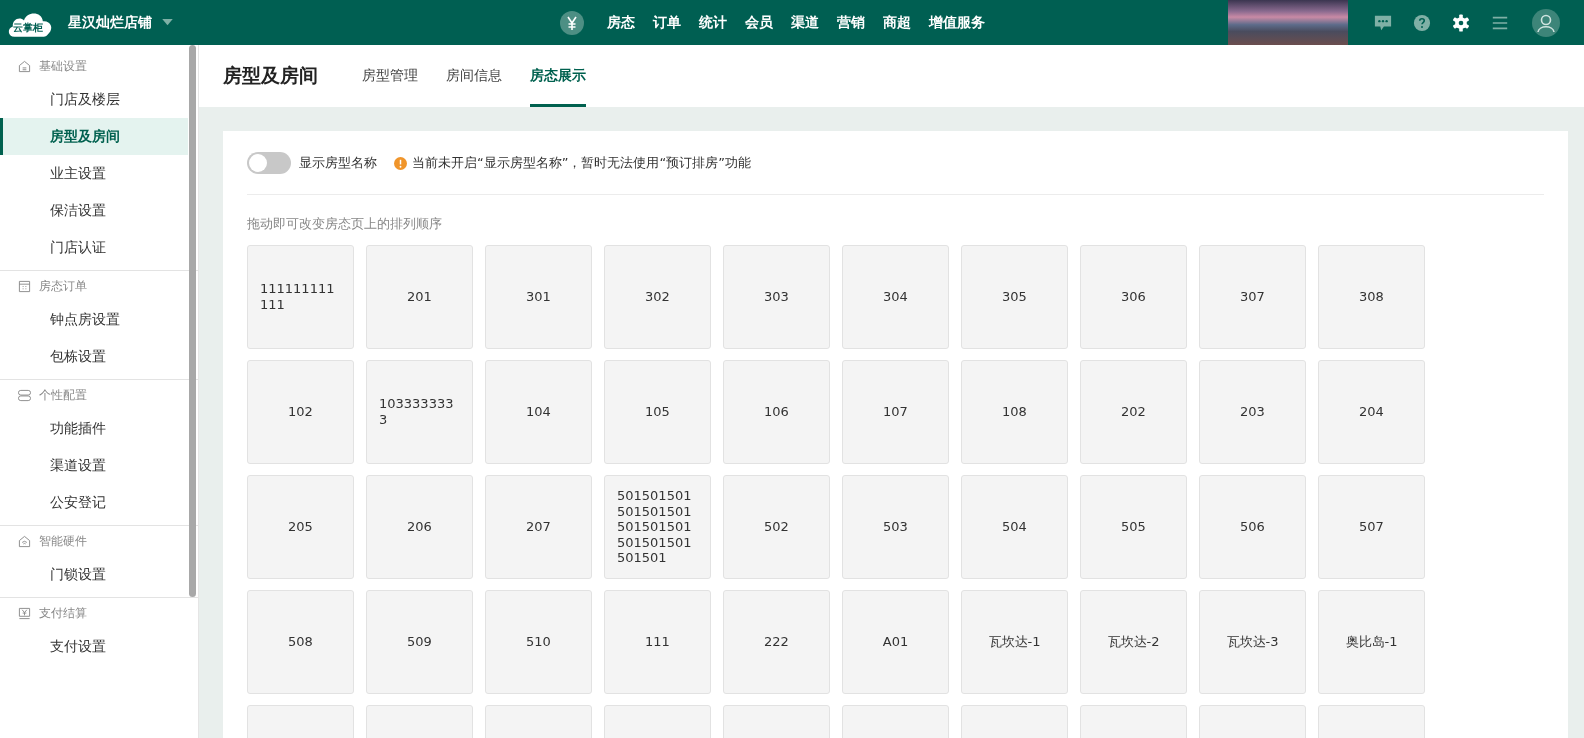 The height and width of the screenshot is (738, 1584). Describe the element at coordinates (1461, 22) in the screenshot. I see `settings-icon` at that location.